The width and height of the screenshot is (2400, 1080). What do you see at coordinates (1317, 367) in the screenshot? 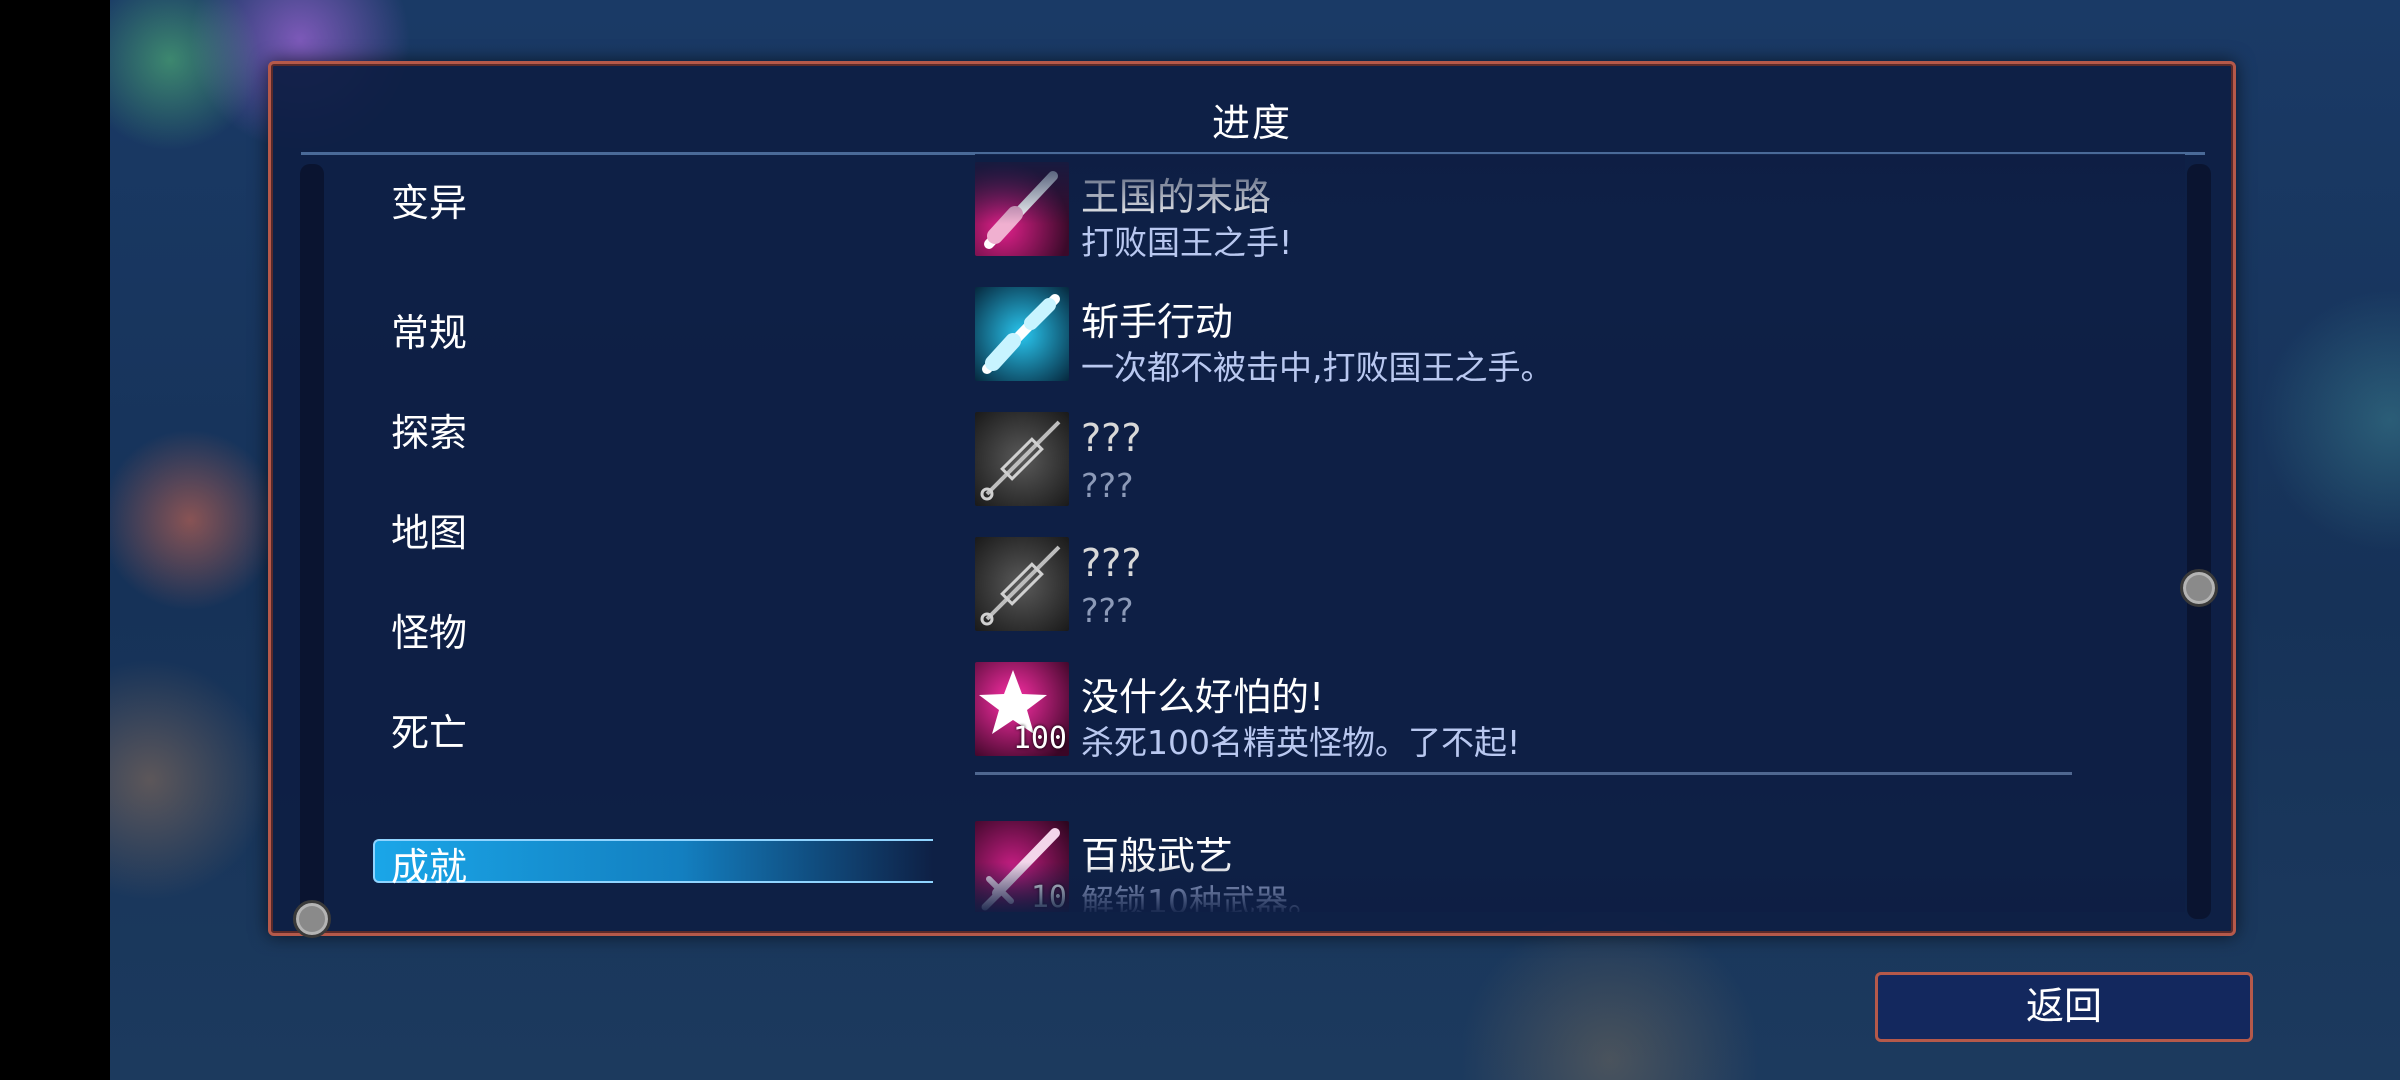
I see `achievement-desc: 一次都不被击中,打败国王之手。` at bounding box center [1317, 367].